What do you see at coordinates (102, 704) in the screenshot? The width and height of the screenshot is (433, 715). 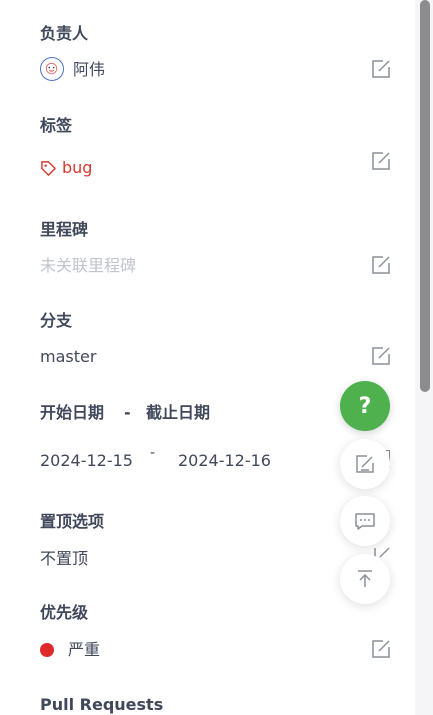 I see `pull-requests-label: Pull Requests` at bounding box center [102, 704].